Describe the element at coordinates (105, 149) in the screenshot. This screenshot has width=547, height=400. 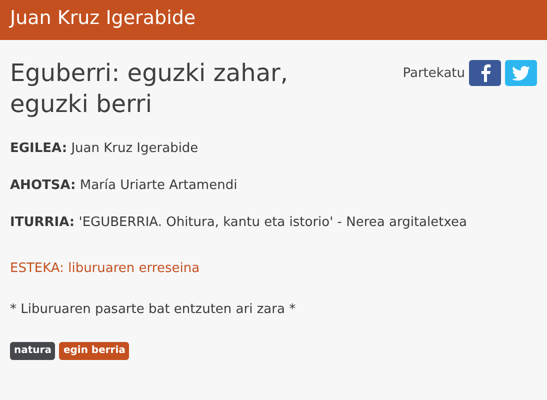
I see `metadata-line: EGILEA: Juan Kruz Igerabide` at that location.